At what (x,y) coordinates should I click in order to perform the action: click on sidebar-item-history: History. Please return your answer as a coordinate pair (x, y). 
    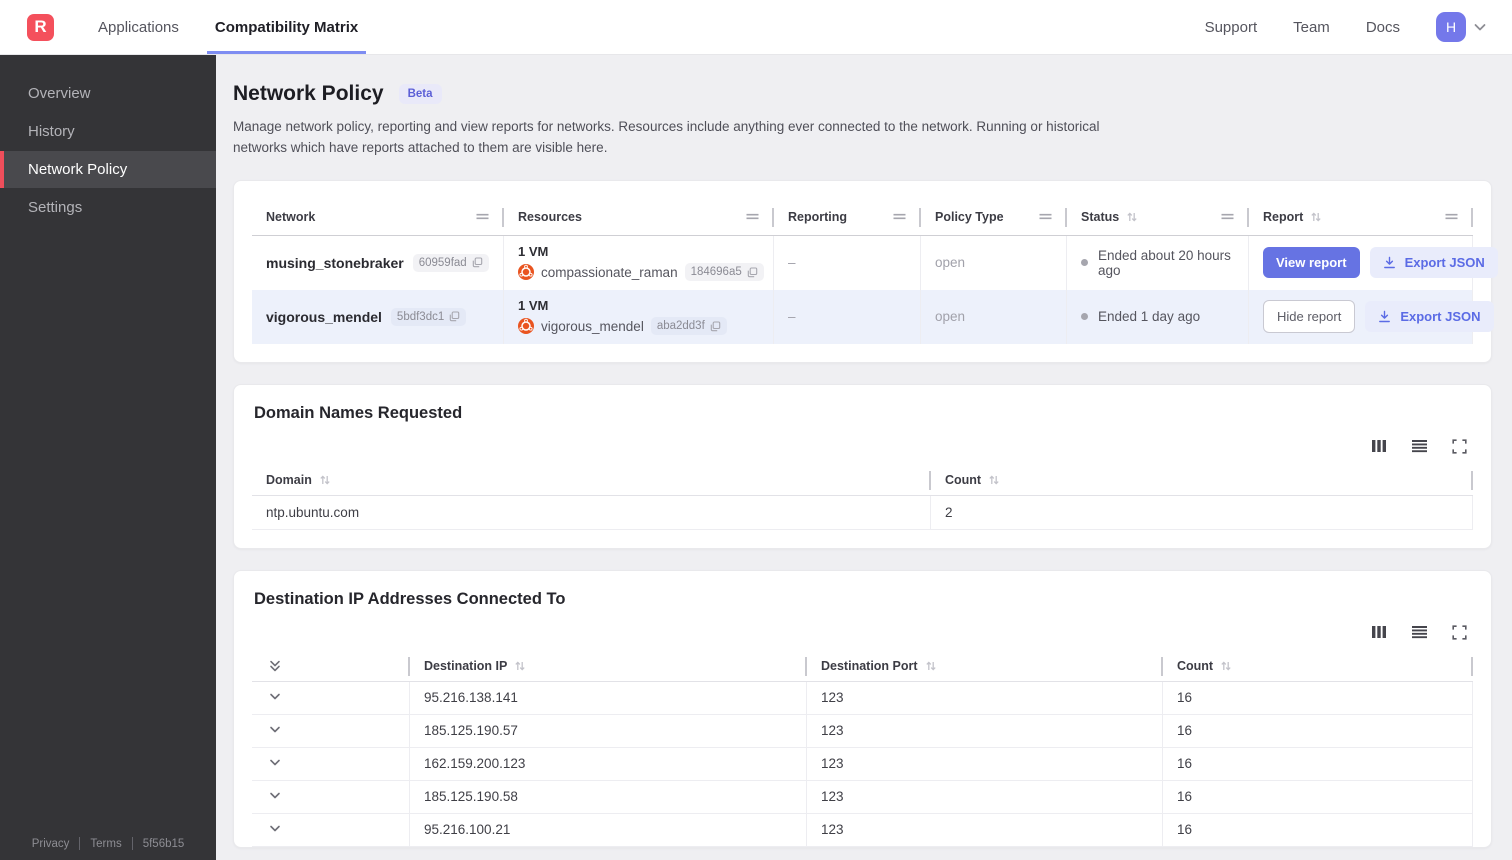
    Looking at the image, I should click on (108, 131).